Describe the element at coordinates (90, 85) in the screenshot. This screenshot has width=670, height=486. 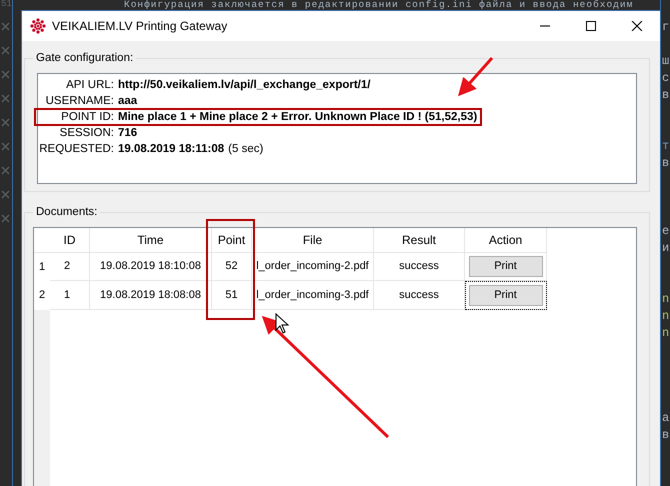
I see `field-label: API URL:` at that location.